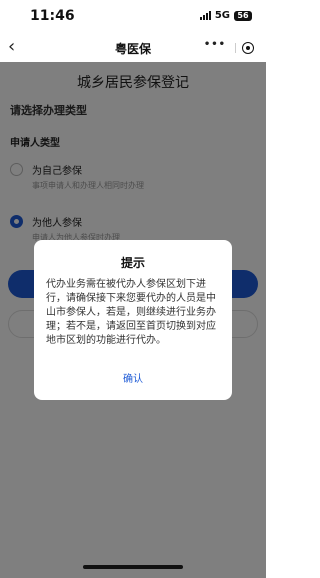 The image size is (320, 578). Describe the element at coordinates (235, 48) in the screenshot. I see `nav-divider` at that location.